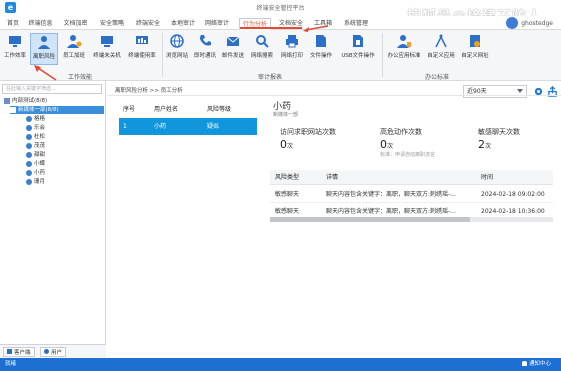  What do you see at coordinates (308, 132) in the screenshot?
I see `stat-label-job-sites: 访问求职网站次数` at bounding box center [308, 132].